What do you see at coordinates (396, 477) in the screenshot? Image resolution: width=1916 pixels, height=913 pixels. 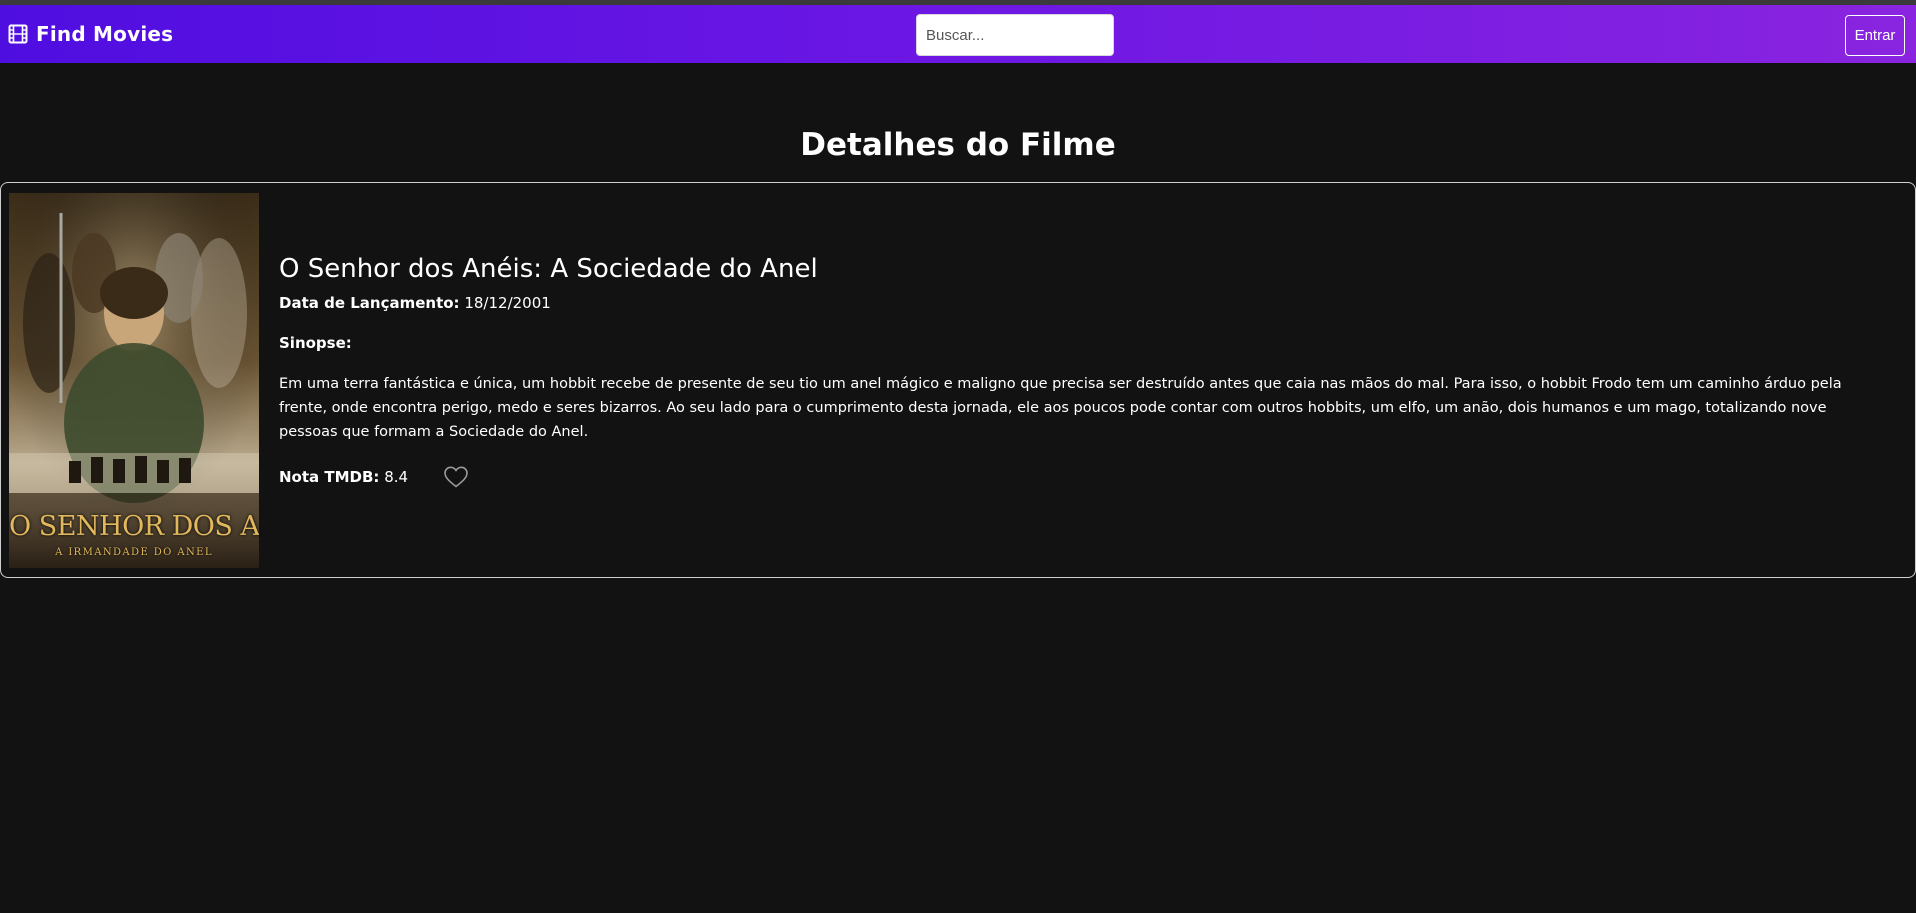 I see `rating-value: 8.4` at bounding box center [396, 477].